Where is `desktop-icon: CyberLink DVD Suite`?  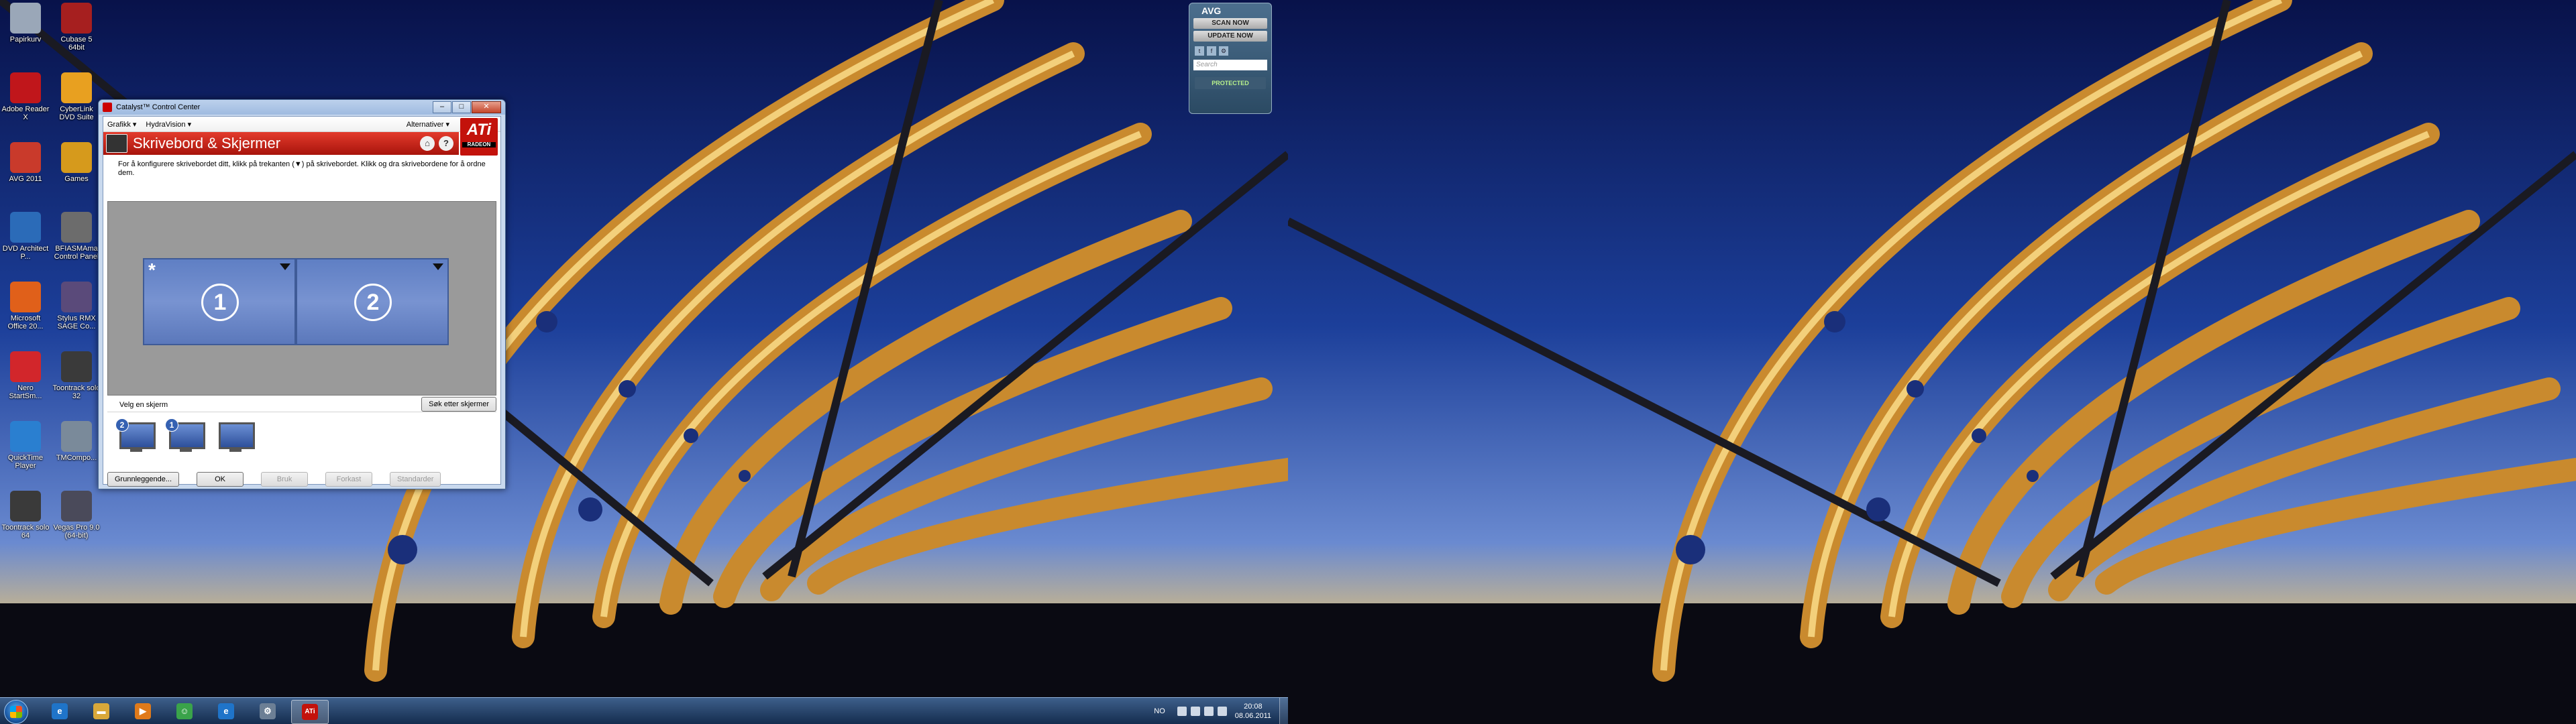 desktop-icon: CyberLink DVD Suite is located at coordinates (76, 96).